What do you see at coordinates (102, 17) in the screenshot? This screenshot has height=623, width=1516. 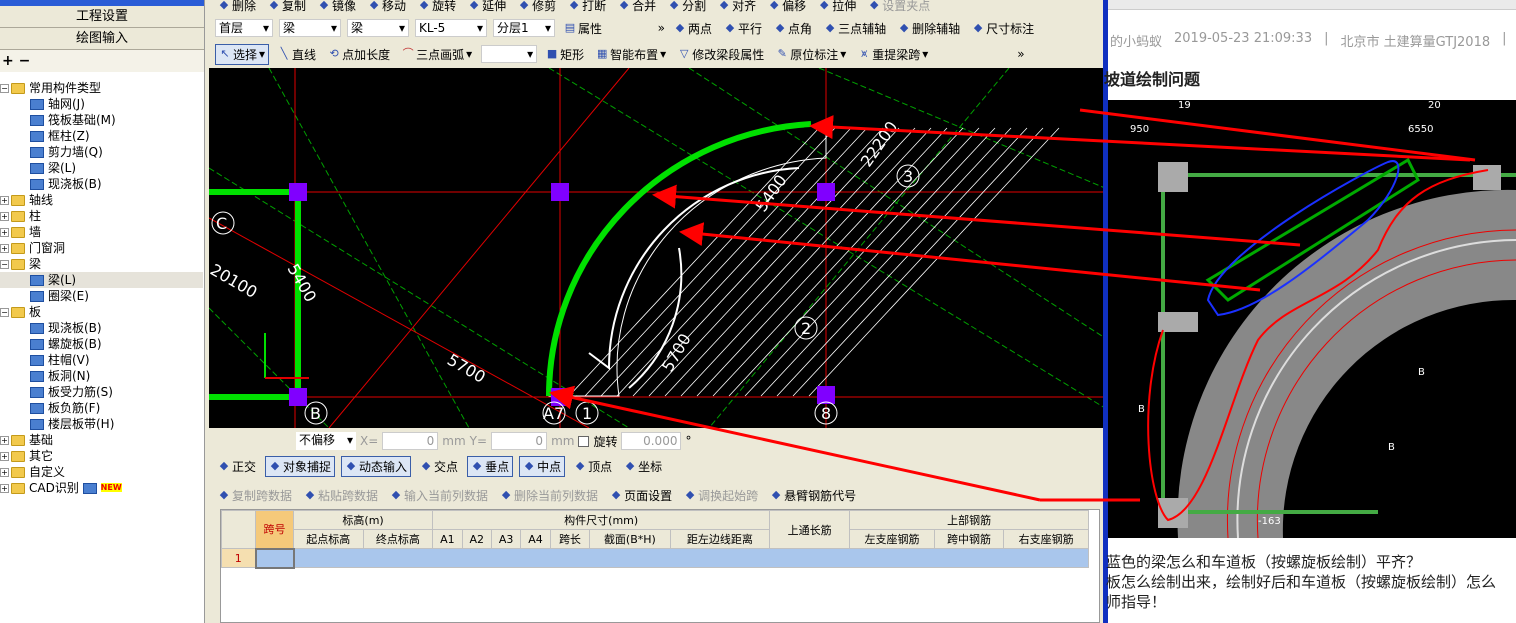 I see `project-settings-button: 工程设置` at bounding box center [102, 17].